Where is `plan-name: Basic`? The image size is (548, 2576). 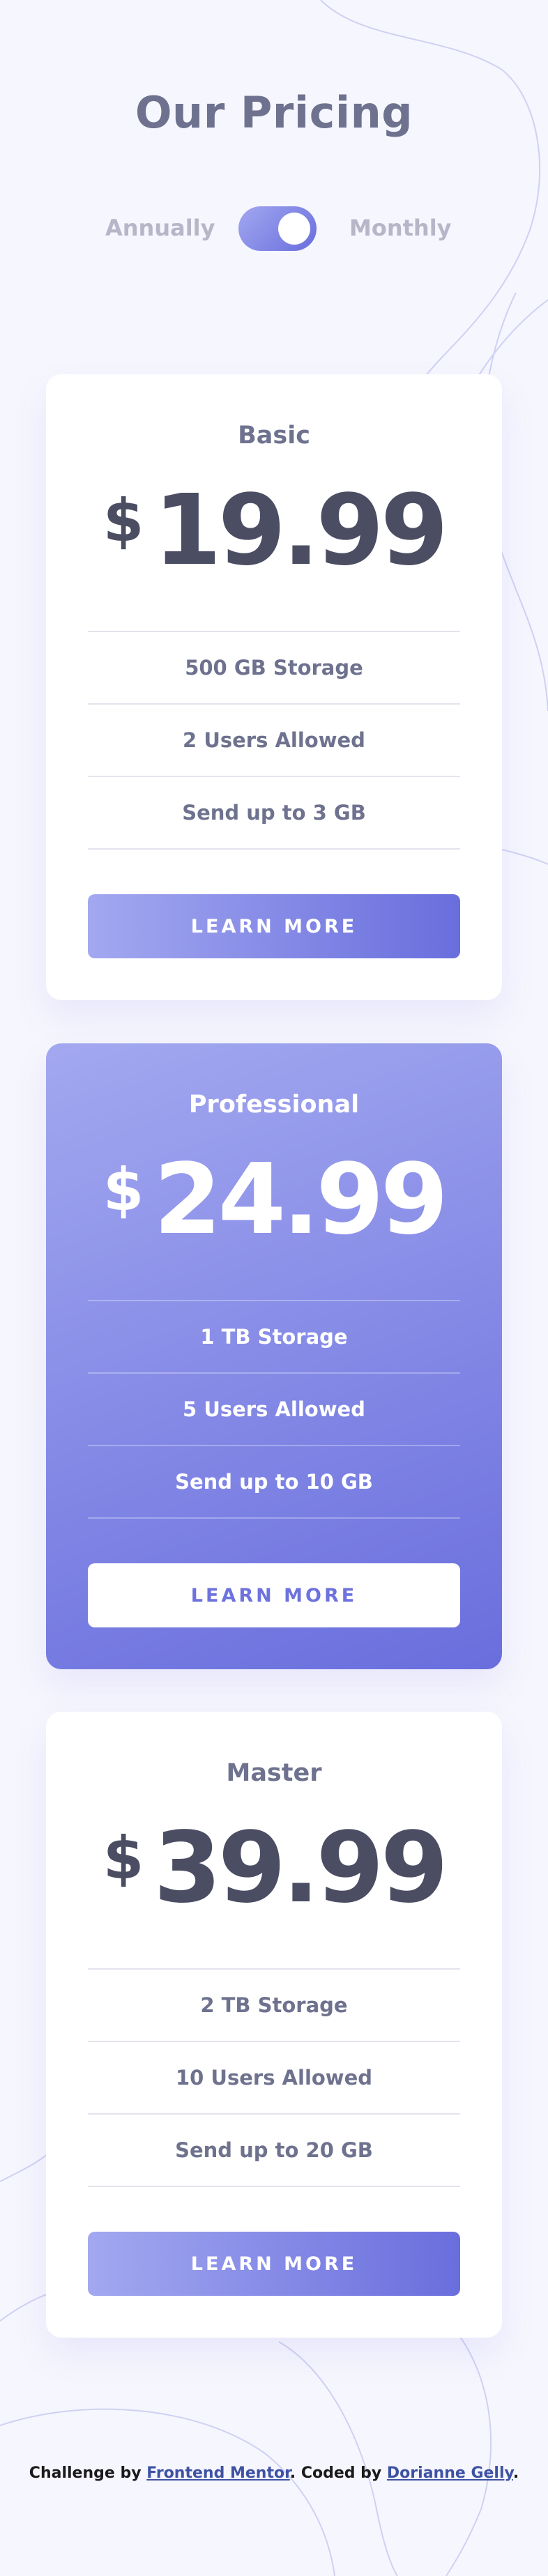
plan-name: Basic is located at coordinates (274, 436).